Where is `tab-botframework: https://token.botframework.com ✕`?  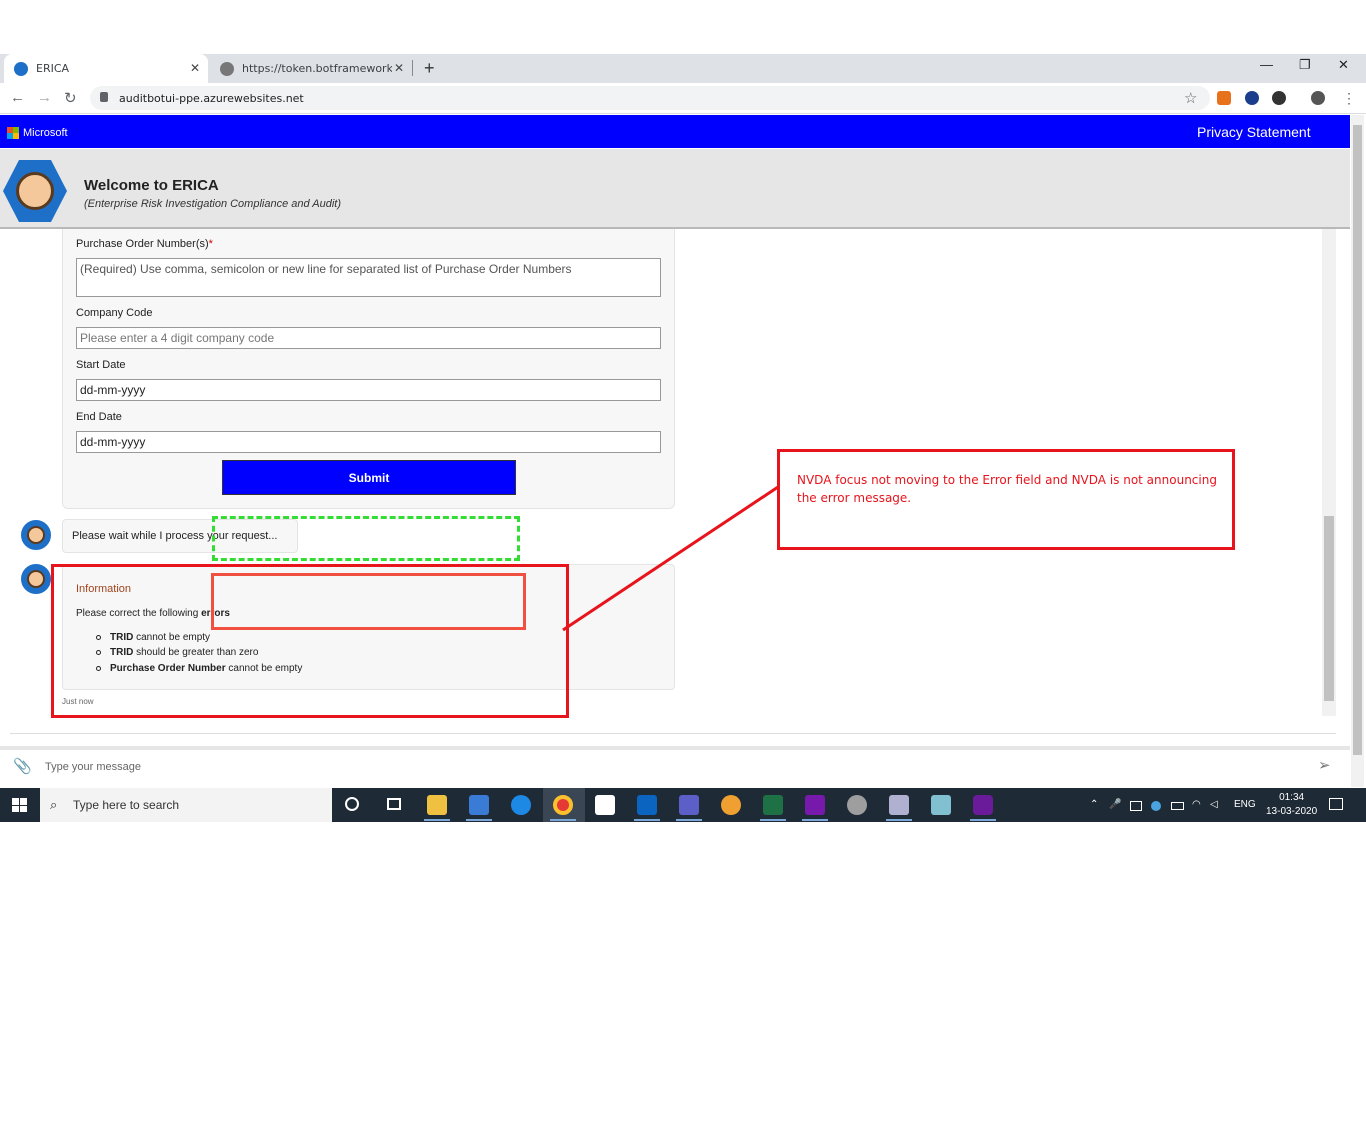 tab-botframework: https://token.botframework.com ✕ is located at coordinates (312, 68).